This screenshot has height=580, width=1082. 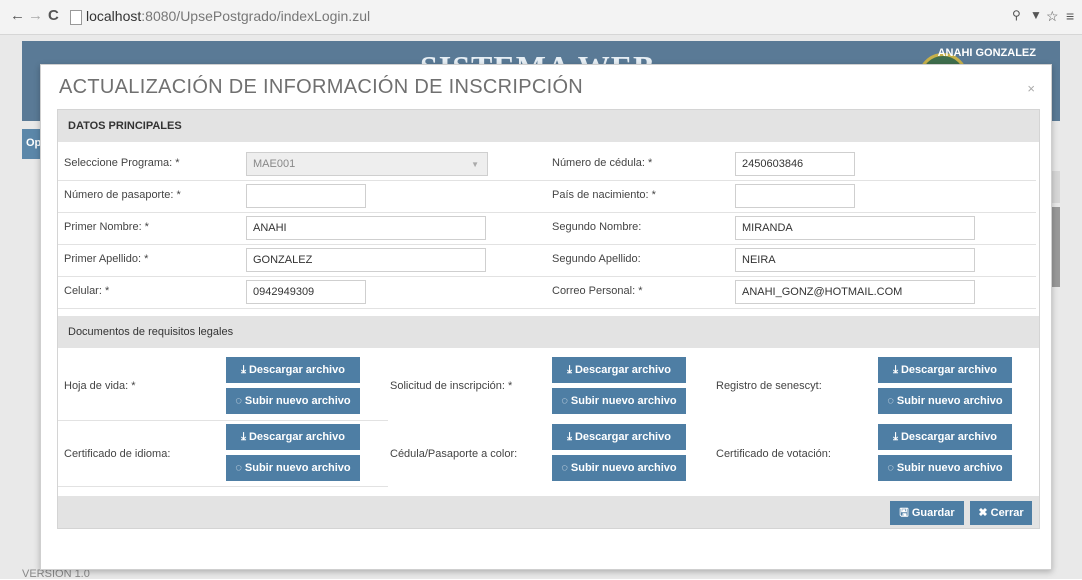 I want to click on correo-label: Correo Personal: *, so click(x=597, y=291).